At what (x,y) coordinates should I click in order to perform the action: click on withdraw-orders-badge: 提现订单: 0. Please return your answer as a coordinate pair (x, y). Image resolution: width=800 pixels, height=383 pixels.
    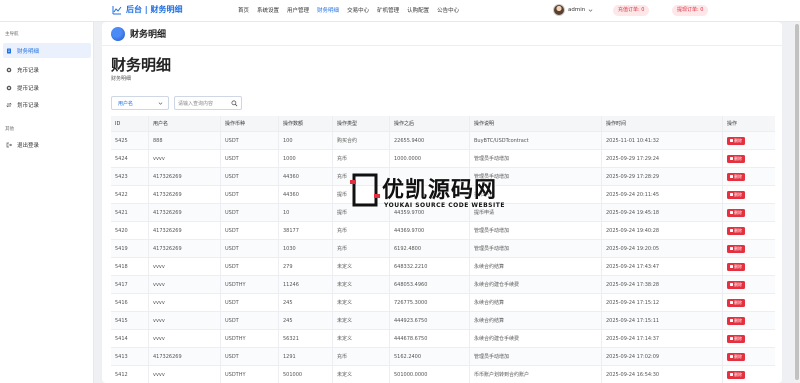
    Looking at the image, I should click on (690, 10).